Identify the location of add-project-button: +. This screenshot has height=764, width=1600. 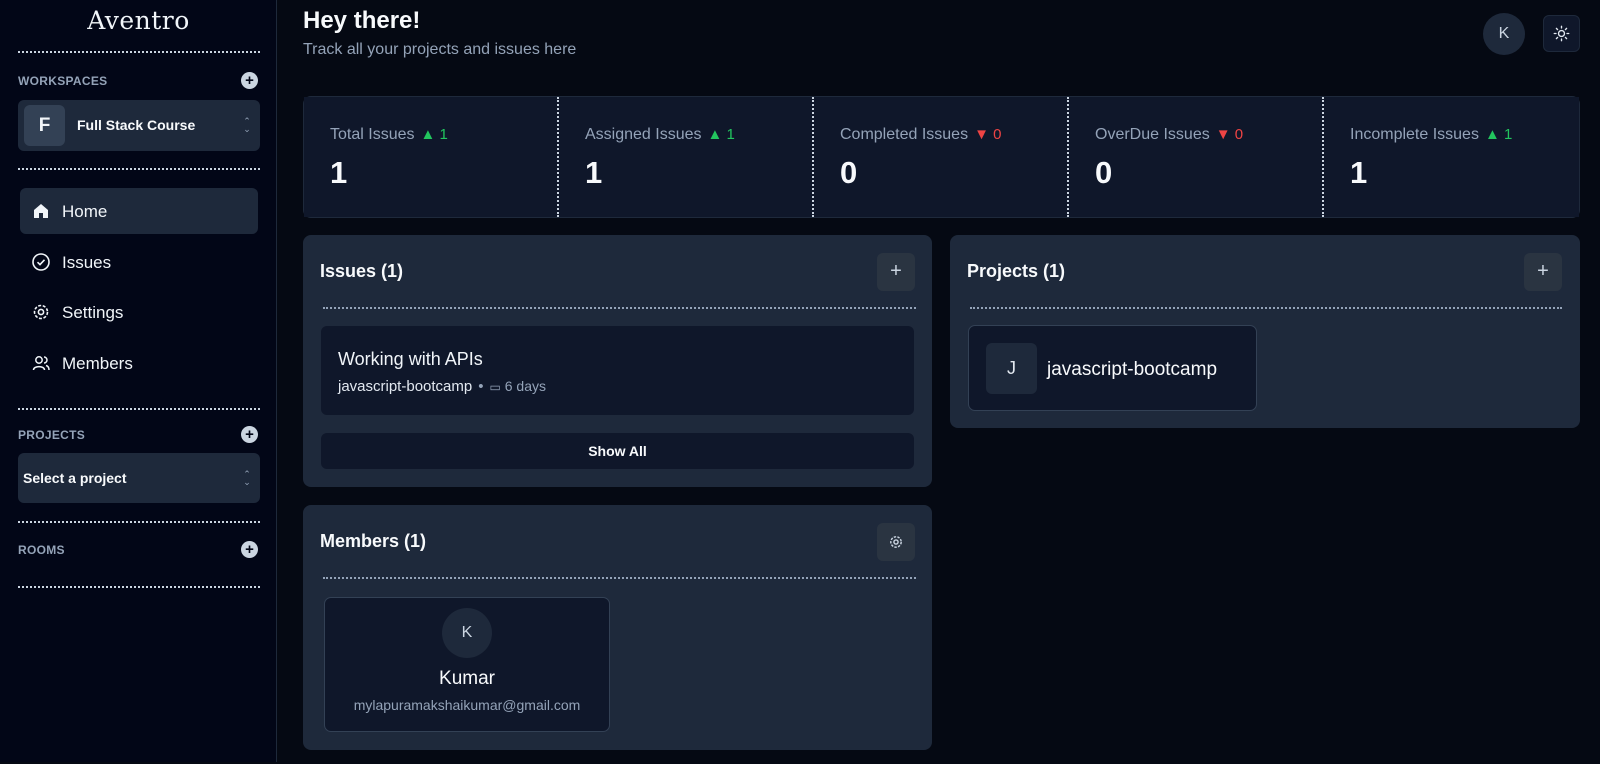
(1543, 272).